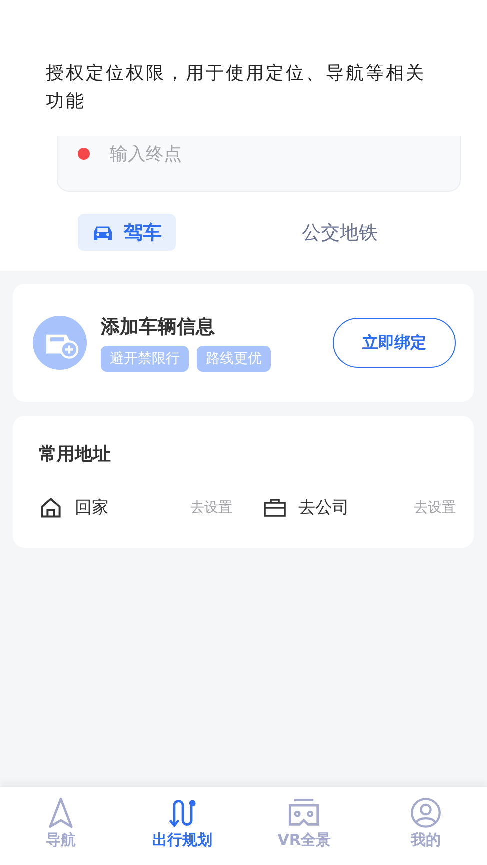  Describe the element at coordinates (158, 327) in the screenshot. I see `card-title: 添加车辆信息` at that location.